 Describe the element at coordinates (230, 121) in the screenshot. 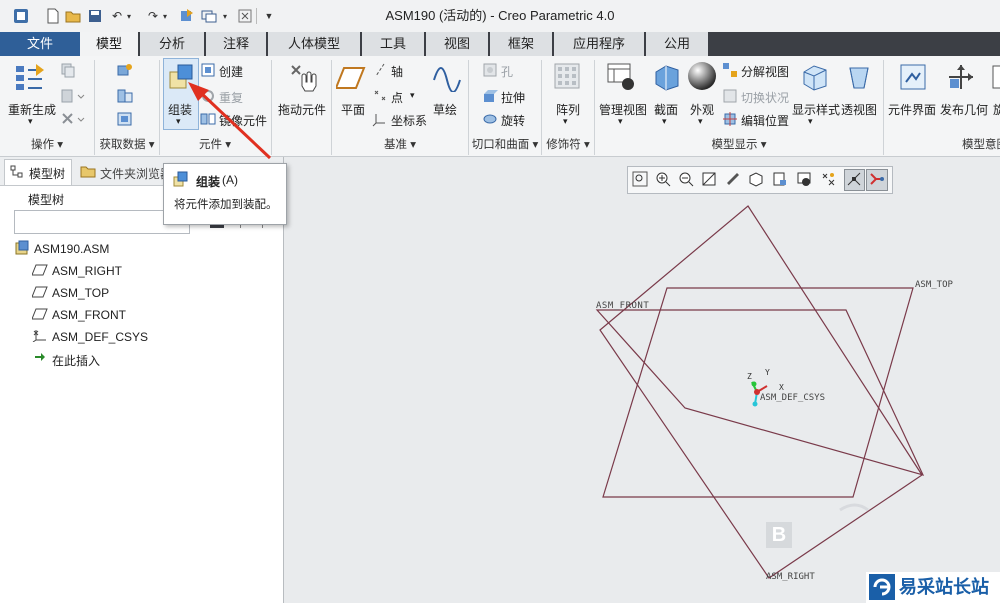

I see `annotation-arrow` at that location.